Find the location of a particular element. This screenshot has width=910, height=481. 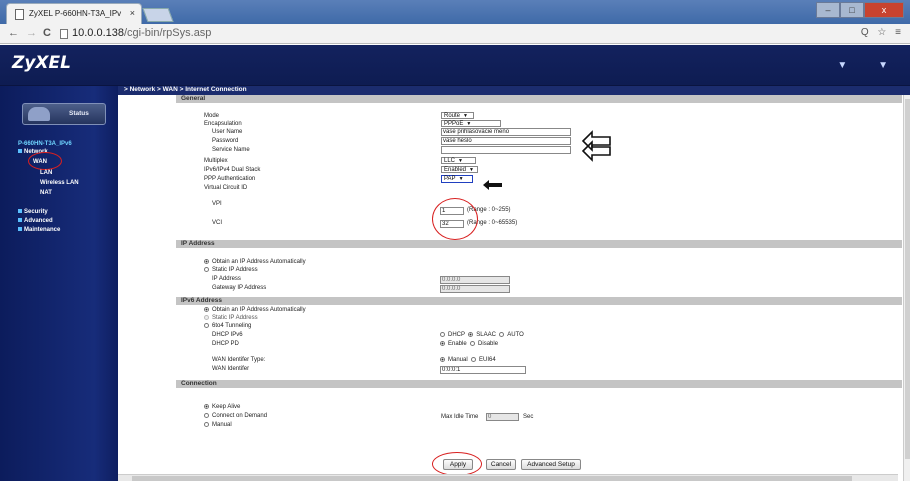

option-label: AUTO is located at coordinates (515, 335).